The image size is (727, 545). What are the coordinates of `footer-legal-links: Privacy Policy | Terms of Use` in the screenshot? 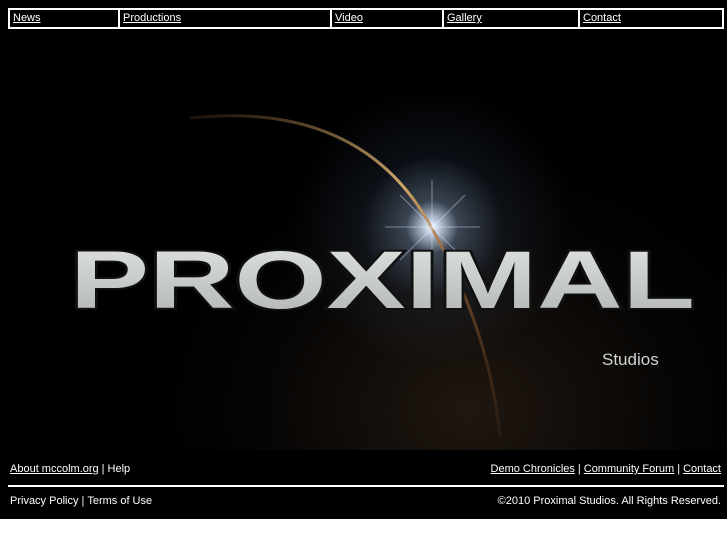 It's located at (81, 502).